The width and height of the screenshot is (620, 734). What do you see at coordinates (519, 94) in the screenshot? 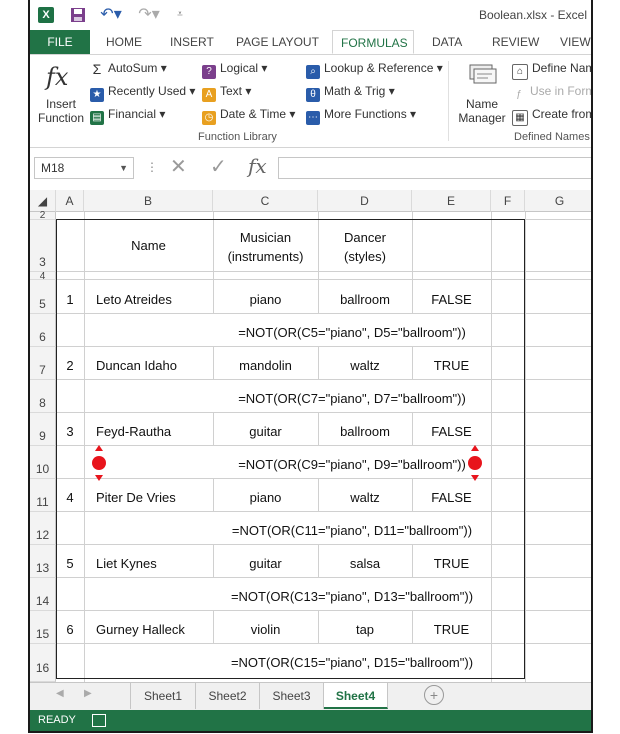
I see `use-in-formula-icon: ƒ` at bounding box center [519, 94].